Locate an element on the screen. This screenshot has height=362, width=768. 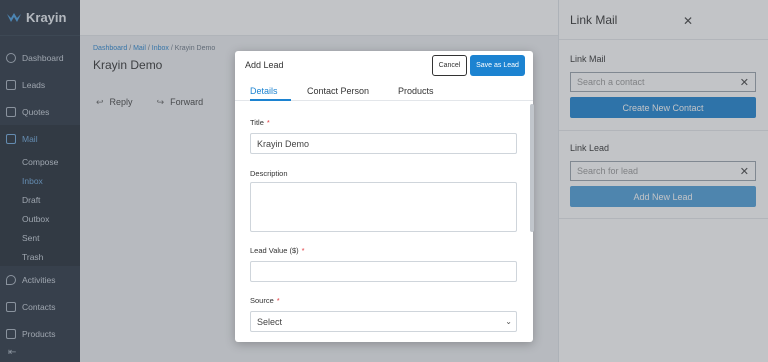
title-label: Title * is located at coordinates (260, 122).